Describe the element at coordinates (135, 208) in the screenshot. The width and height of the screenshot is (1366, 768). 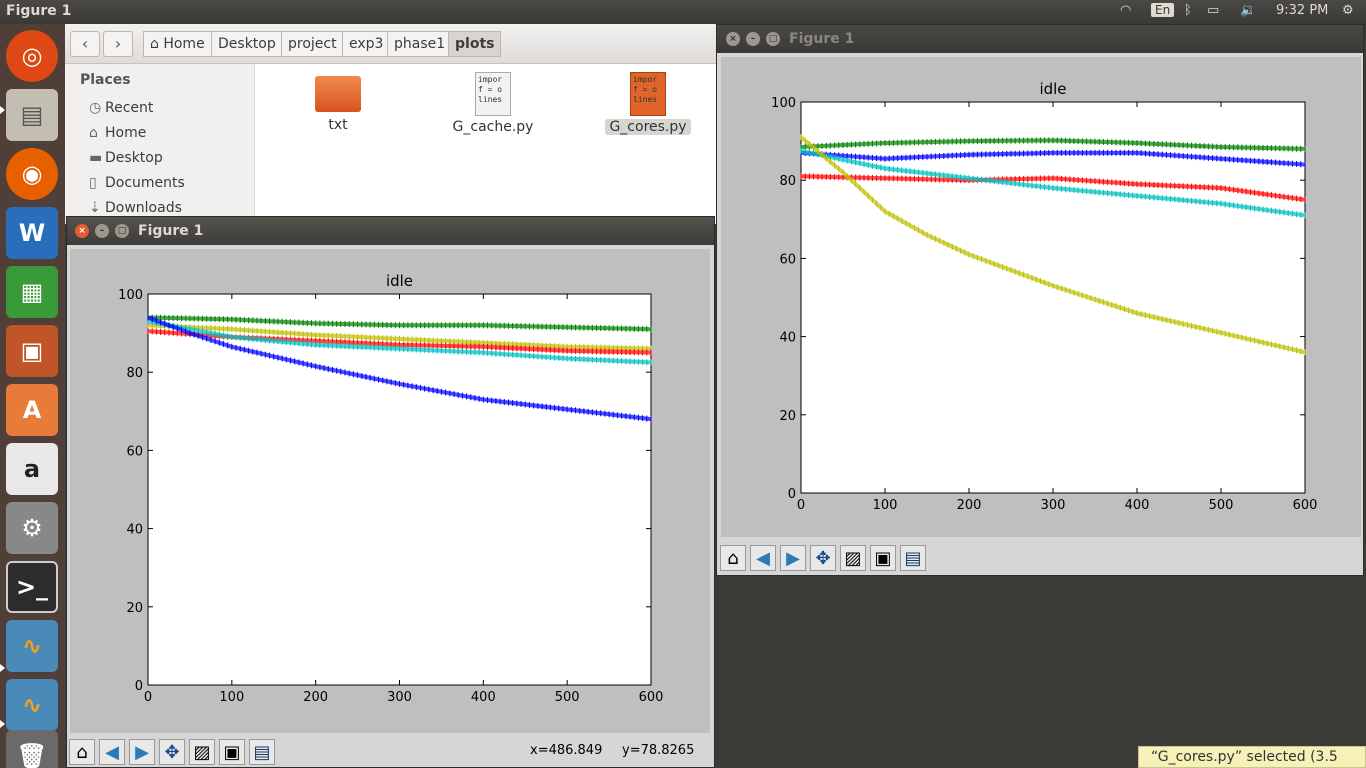
I see `place-downloads: ⇣ Downloads` at that location.